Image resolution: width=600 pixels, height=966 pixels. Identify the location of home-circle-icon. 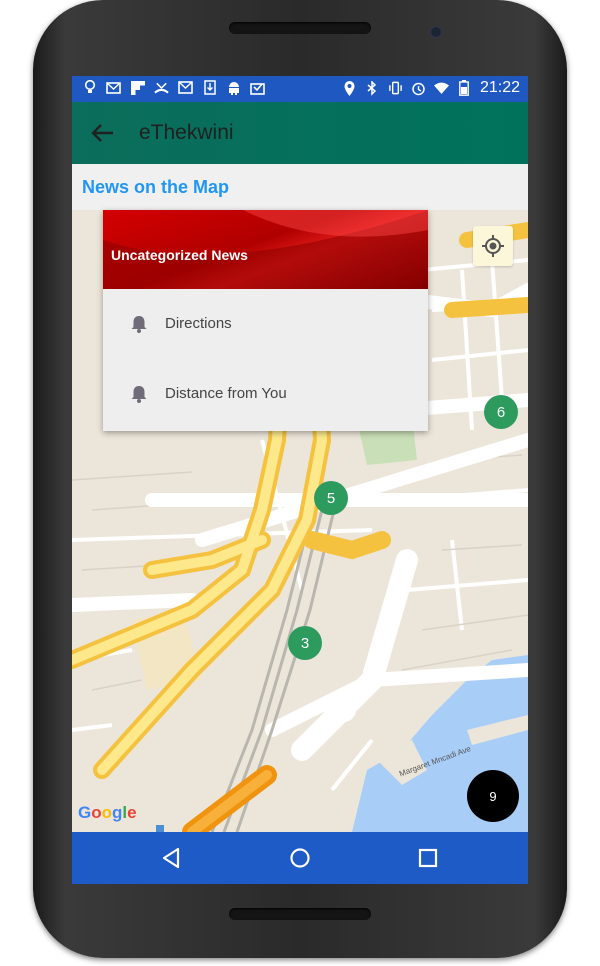
(300, 858).